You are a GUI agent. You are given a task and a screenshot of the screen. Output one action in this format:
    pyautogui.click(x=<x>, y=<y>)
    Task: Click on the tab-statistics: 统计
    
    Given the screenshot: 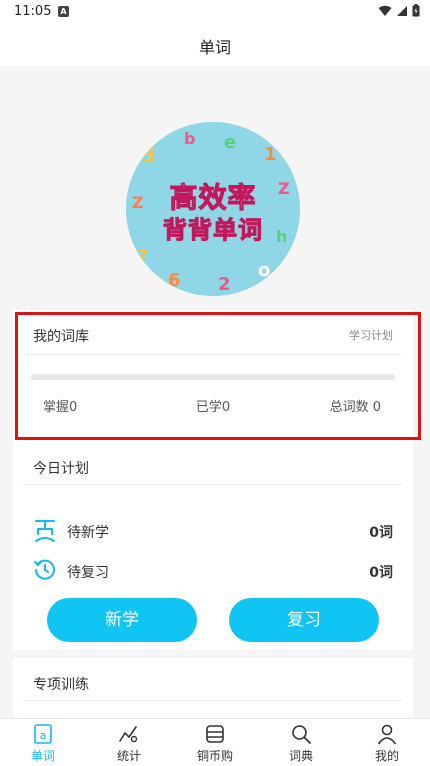 What is the action you would take?
    pyautogui.click(x=129, y=742)
    